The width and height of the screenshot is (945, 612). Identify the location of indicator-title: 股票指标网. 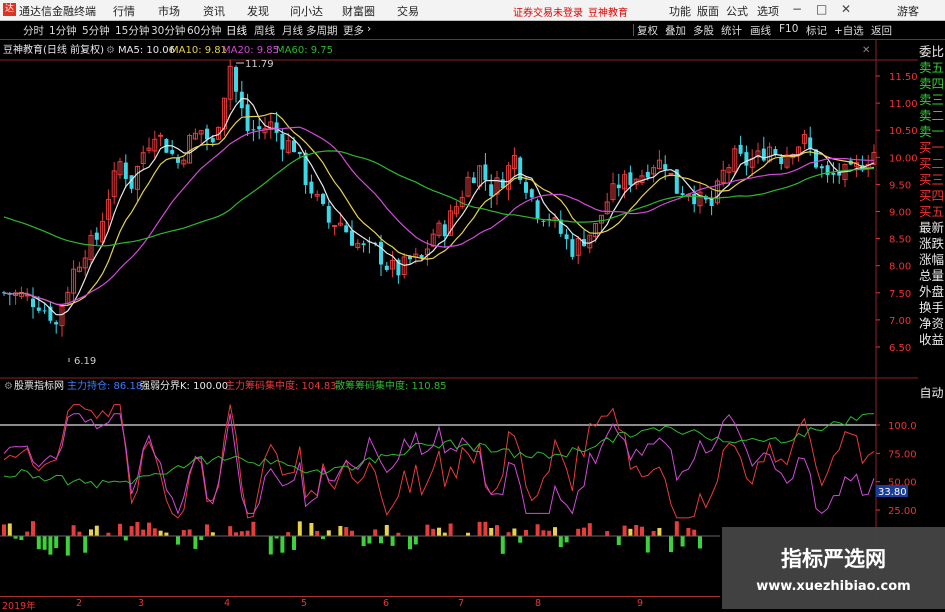
(39, 385).